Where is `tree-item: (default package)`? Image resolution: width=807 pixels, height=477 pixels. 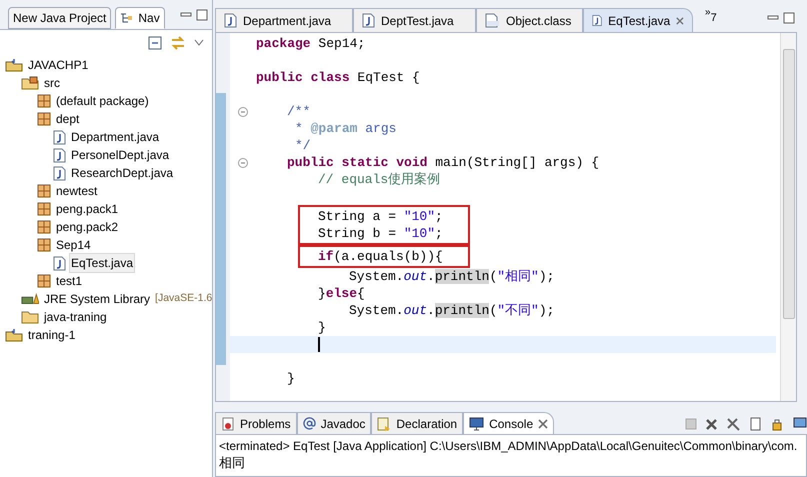 tree-item: (default package) is located at coordinates (102, 101).